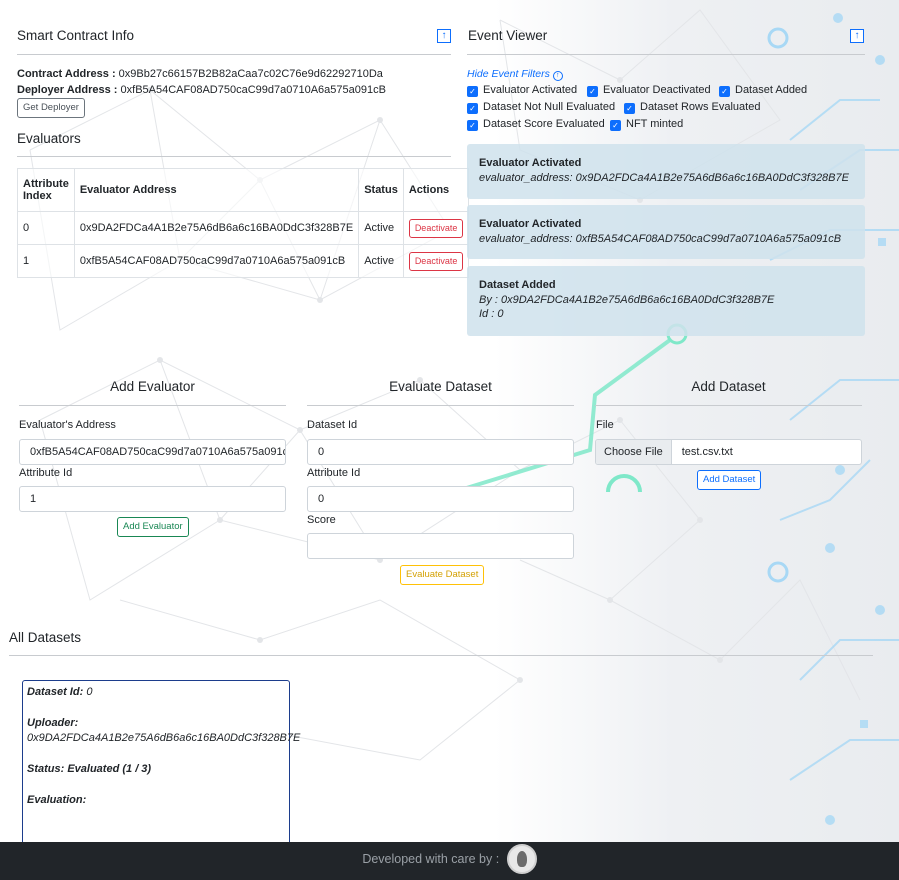 The image size is (899, 880). I want to click on filter-dataset-score-evaluated: ✓ Dataset Score Evaluated, so click(536, 124).